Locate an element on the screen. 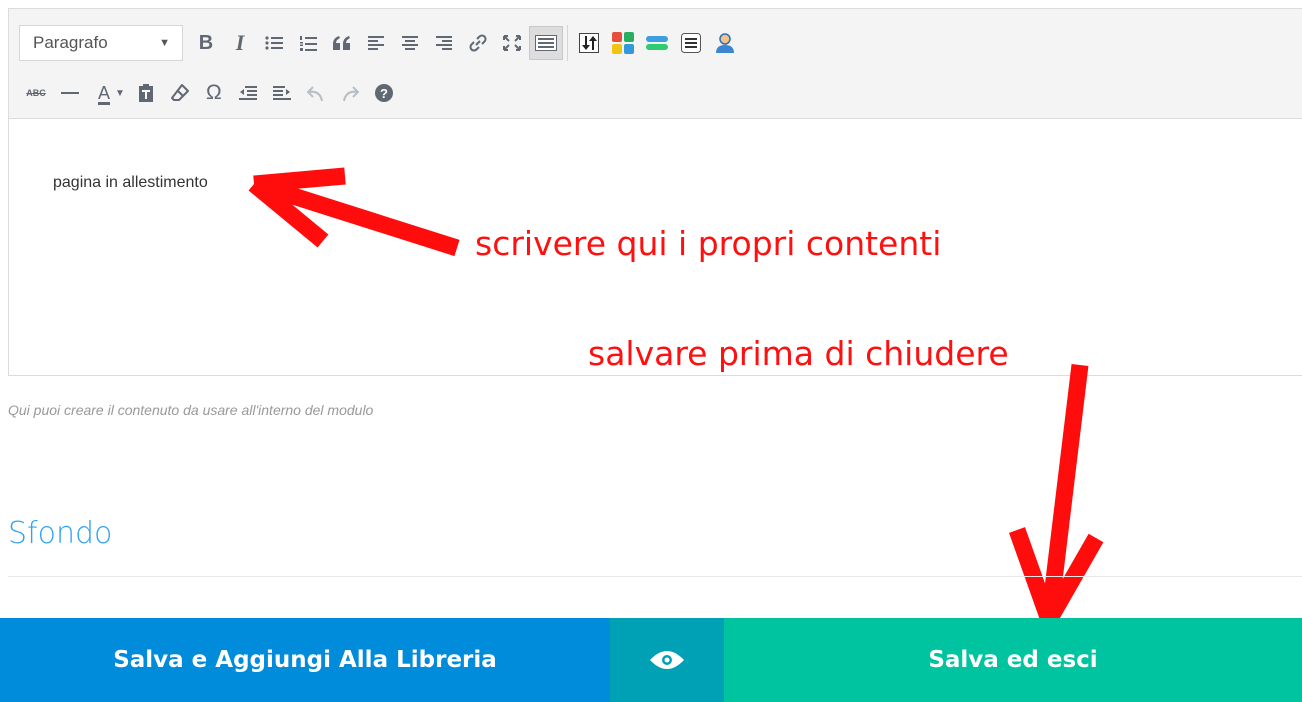 Image resolution: width=1302 pixels, height=702 pixels. toolbar-toggle-button is located at coordinates (546, 43).